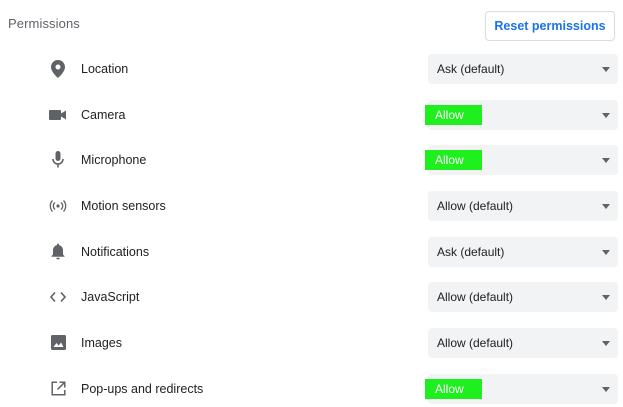 This screenshot has width=623, height=407. Describe the element at coordinates (523, 68) in the screenshot. I see `location-select: Ask (default)` at that location.